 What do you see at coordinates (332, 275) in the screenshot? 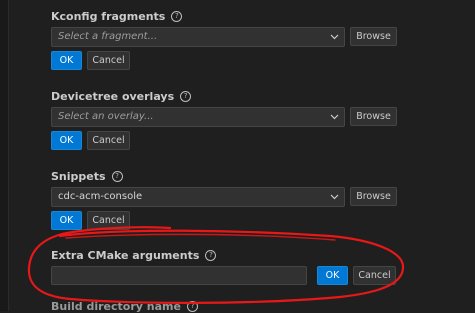
I see `extra-cmake-ok-button: OK` at bounding box center [332, 275].